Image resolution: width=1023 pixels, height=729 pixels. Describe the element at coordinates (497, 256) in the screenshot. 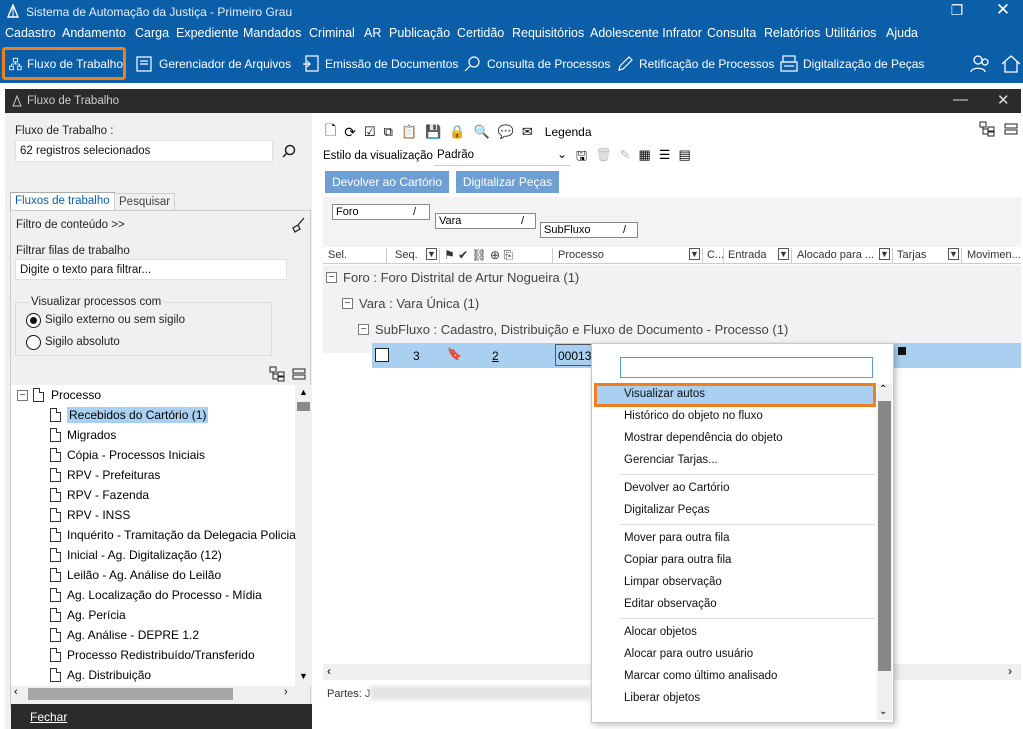

I see `col-flags: ⚑ ✔ ⛓ ⊕ ⎘` at that location.